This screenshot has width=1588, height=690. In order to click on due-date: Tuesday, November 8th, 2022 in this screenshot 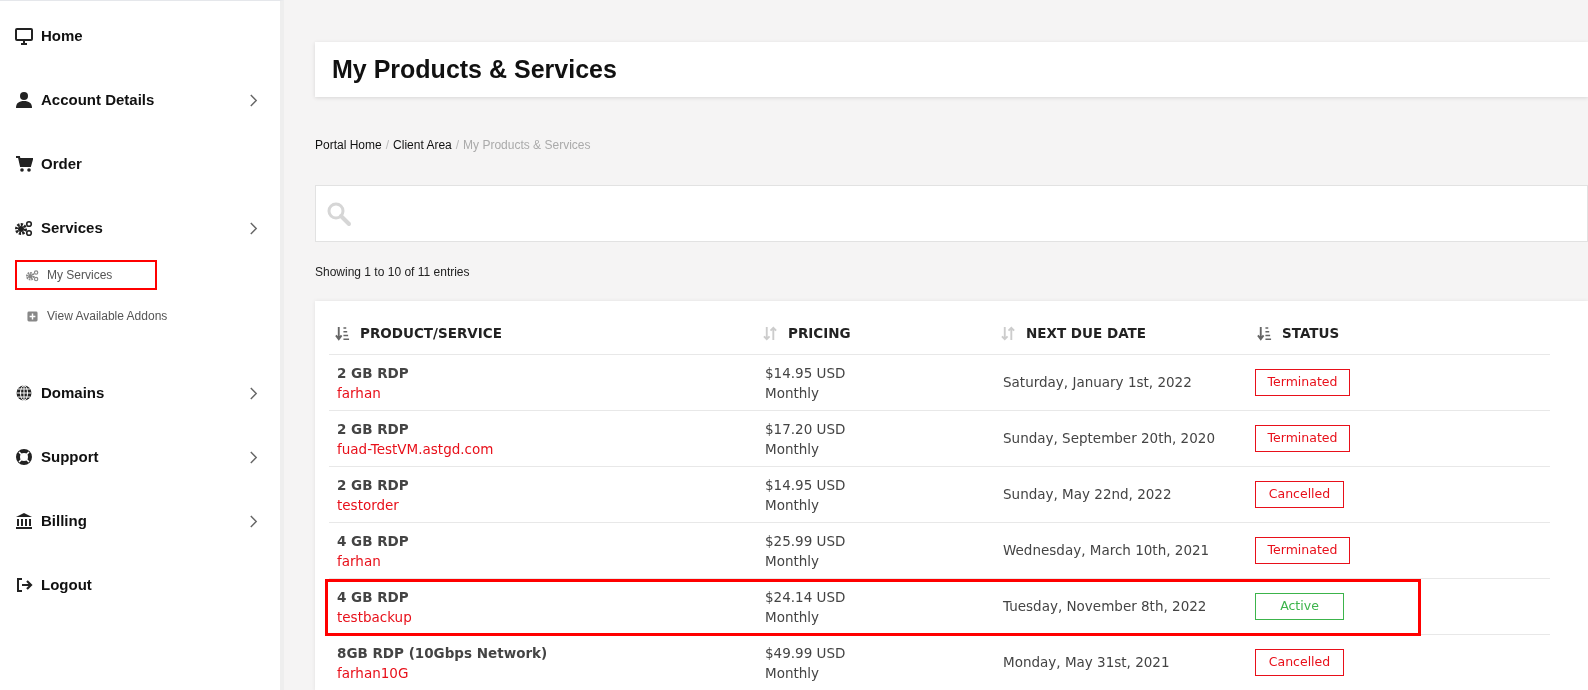, I will do `click(1105, 606)`.